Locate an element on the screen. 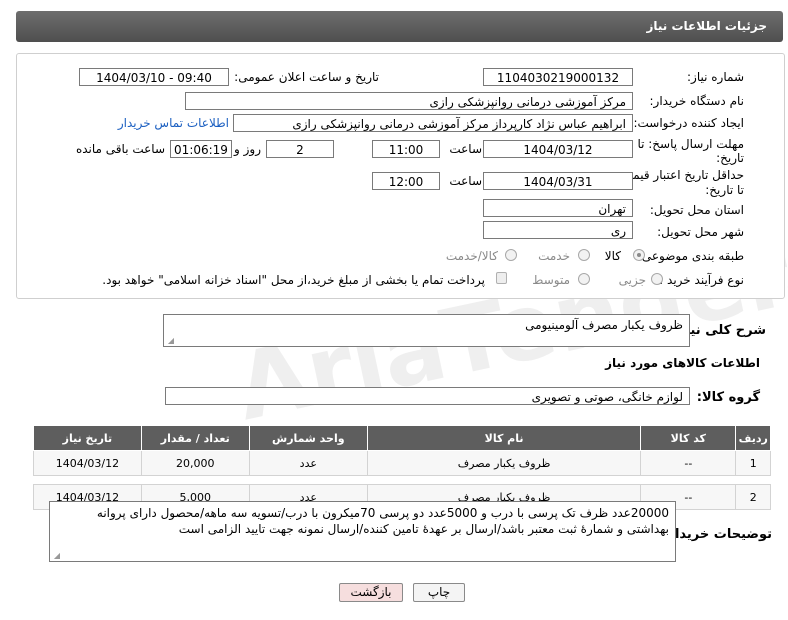 The width and height of the screenshot is (788, 620). category-goods-service-radio is located at coordinates (511, 255).